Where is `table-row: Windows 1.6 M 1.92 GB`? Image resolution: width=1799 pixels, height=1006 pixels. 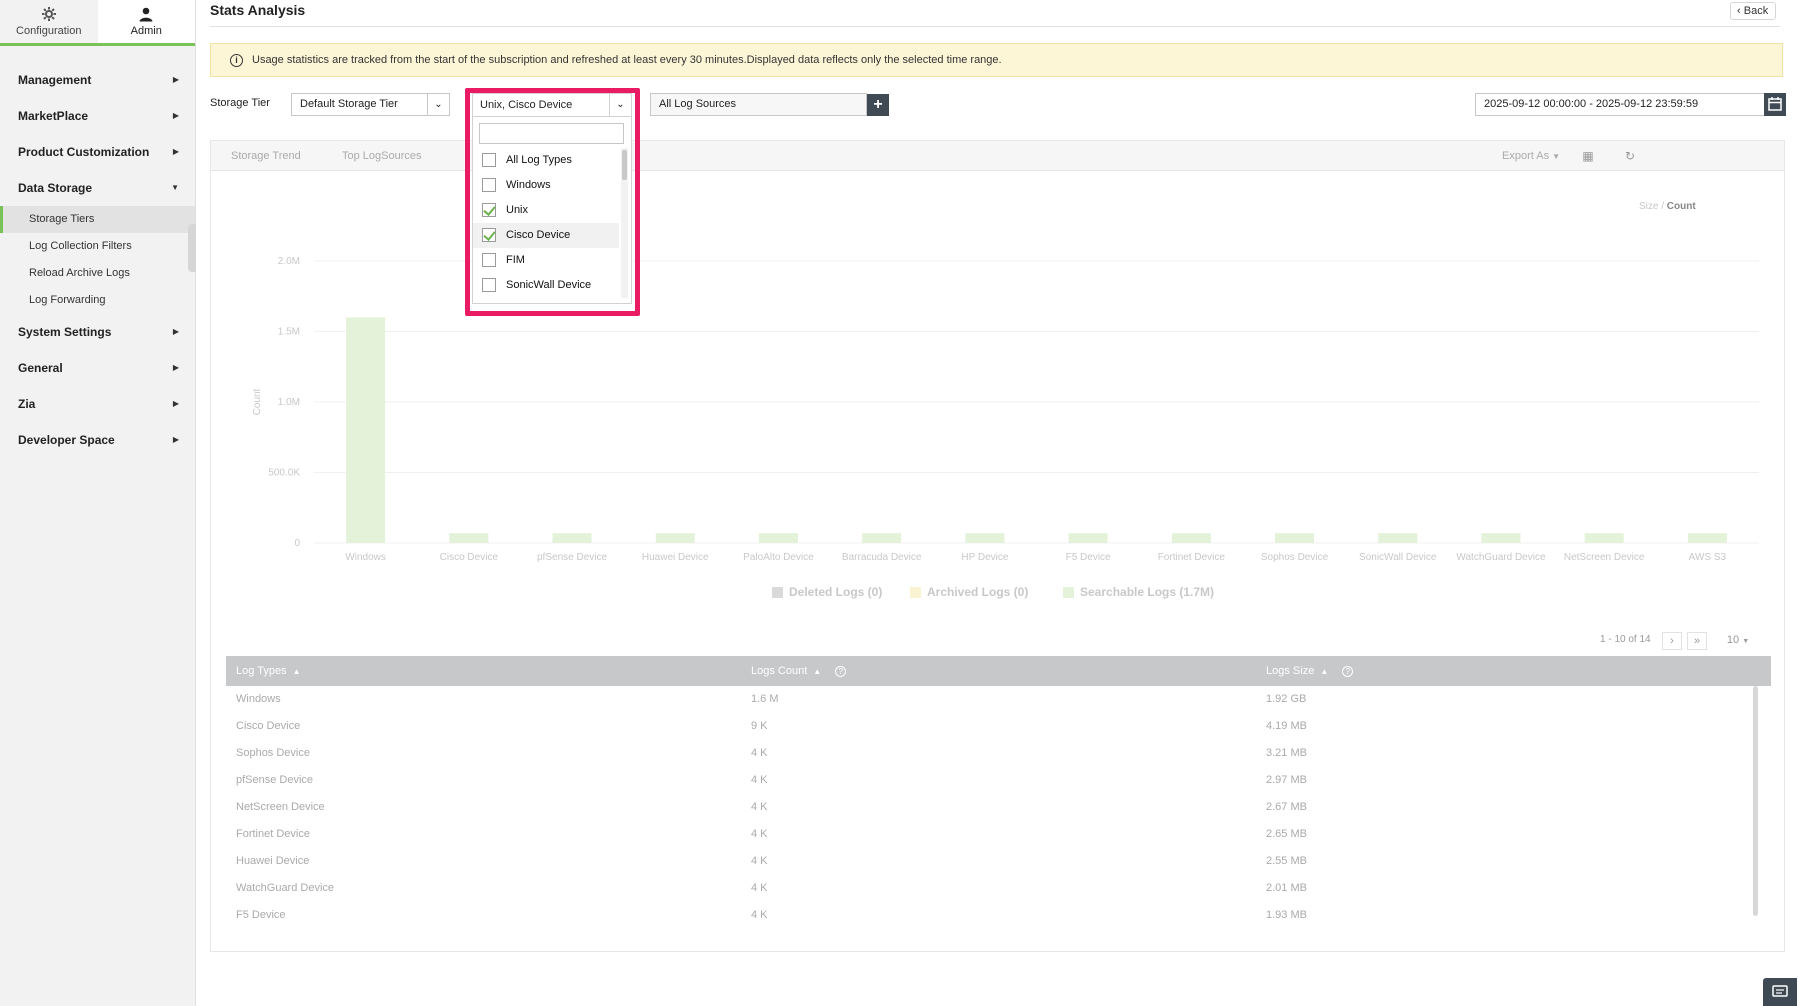
table-row: Windows 1.6 M 1.92 GB is located at coordinates (998, 699).